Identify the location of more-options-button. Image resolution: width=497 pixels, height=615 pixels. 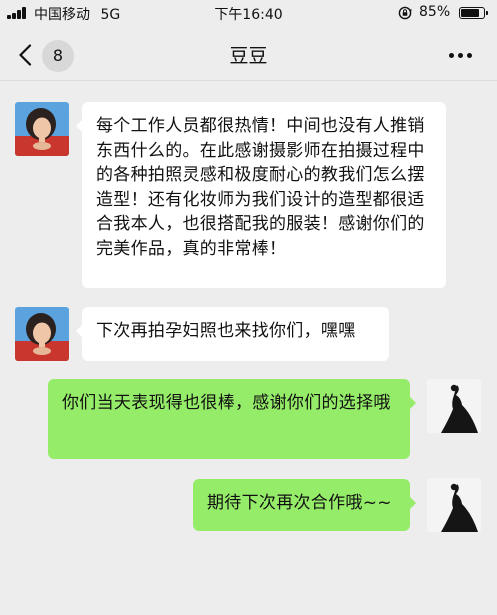
(460, 55).